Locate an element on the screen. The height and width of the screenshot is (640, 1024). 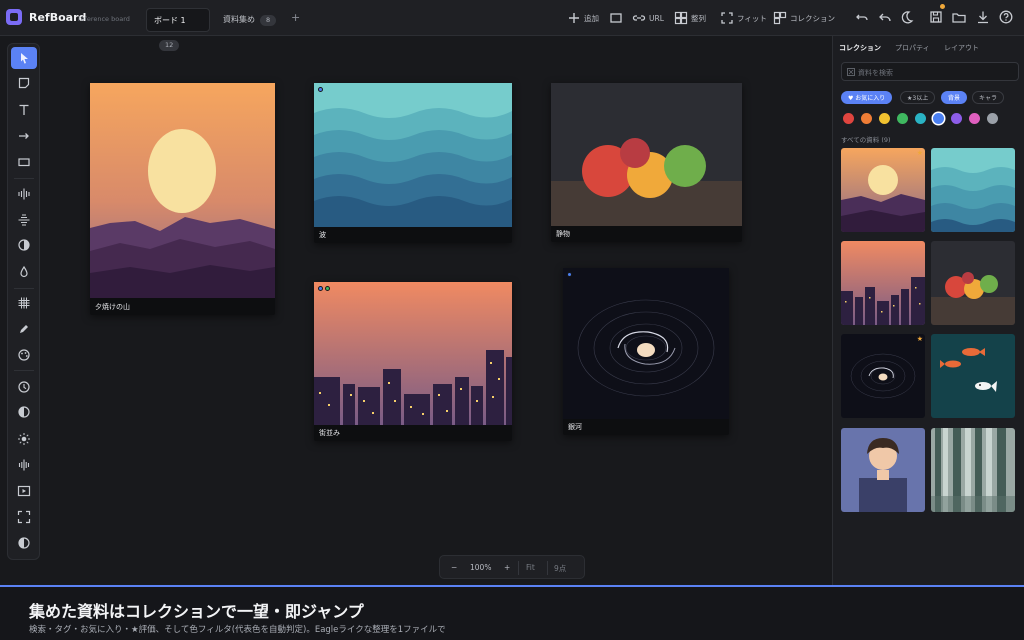
align-horizontal-button is located at coordinates (24, 194).